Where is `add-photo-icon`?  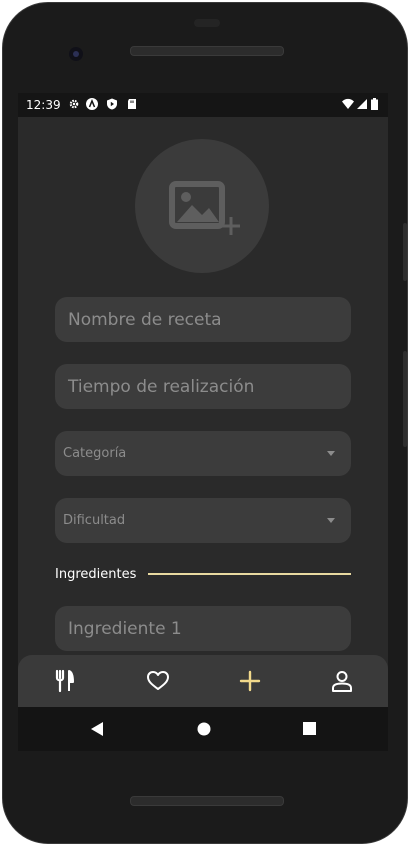
add-photo-icon is located at coordinates (204, 208).